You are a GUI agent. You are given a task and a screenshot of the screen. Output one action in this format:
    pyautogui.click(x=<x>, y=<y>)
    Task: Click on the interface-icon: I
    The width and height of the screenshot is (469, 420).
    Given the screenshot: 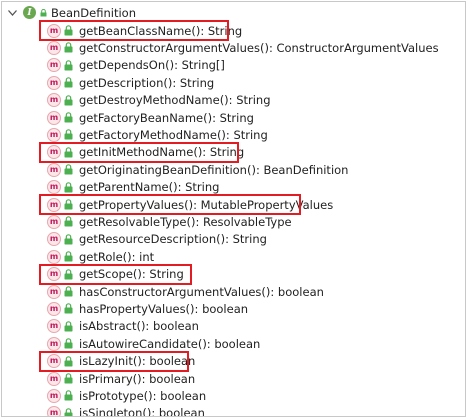 What is the action you would take?
    pyautogui.click(x=29, y=12)
    